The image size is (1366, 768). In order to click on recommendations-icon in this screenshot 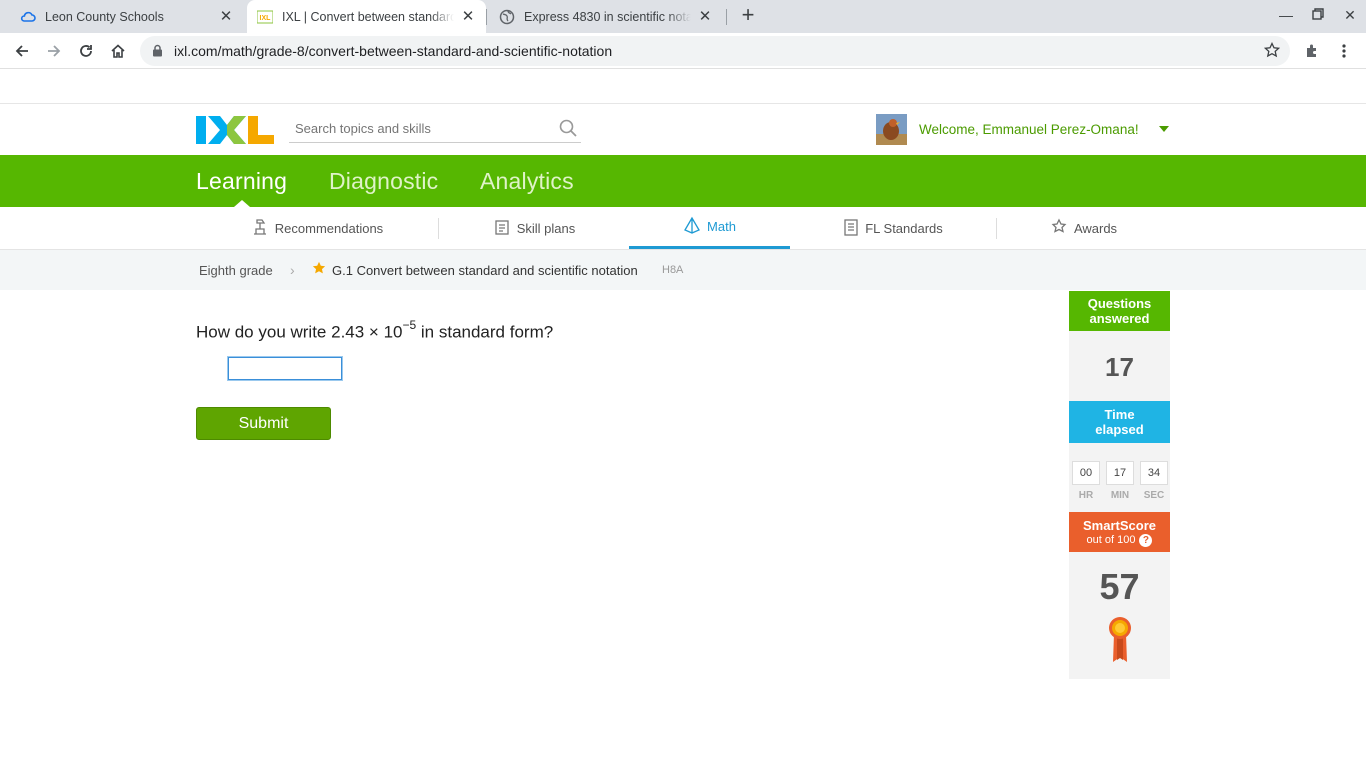, I will do `click(263, 228)`.